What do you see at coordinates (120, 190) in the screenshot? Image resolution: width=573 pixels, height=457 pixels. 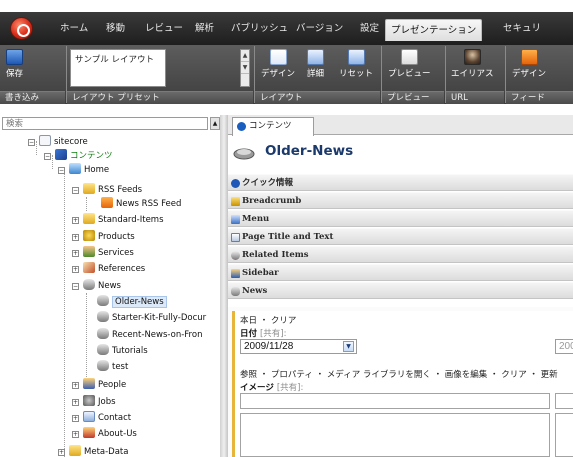 I see `tree-item-label: RSS Feeds` at bounding box center [120, 190].